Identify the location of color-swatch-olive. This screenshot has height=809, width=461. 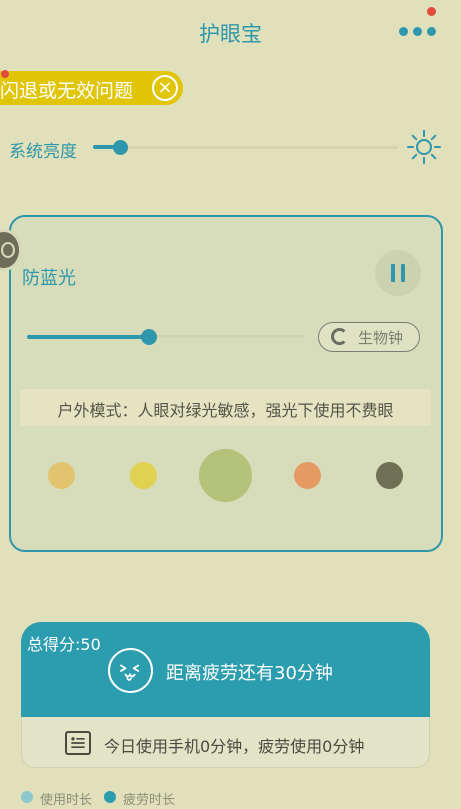
(389, 475).